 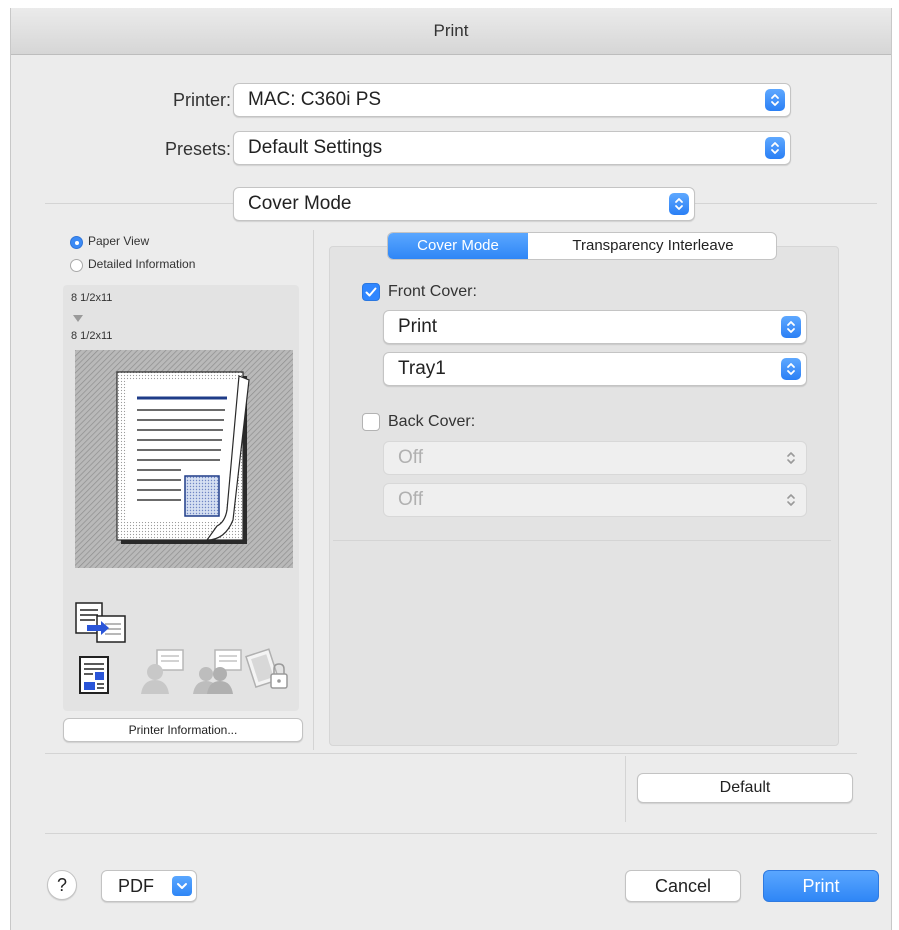 I want to click on section-select: Cover Mode, so click(x=464, y=204).